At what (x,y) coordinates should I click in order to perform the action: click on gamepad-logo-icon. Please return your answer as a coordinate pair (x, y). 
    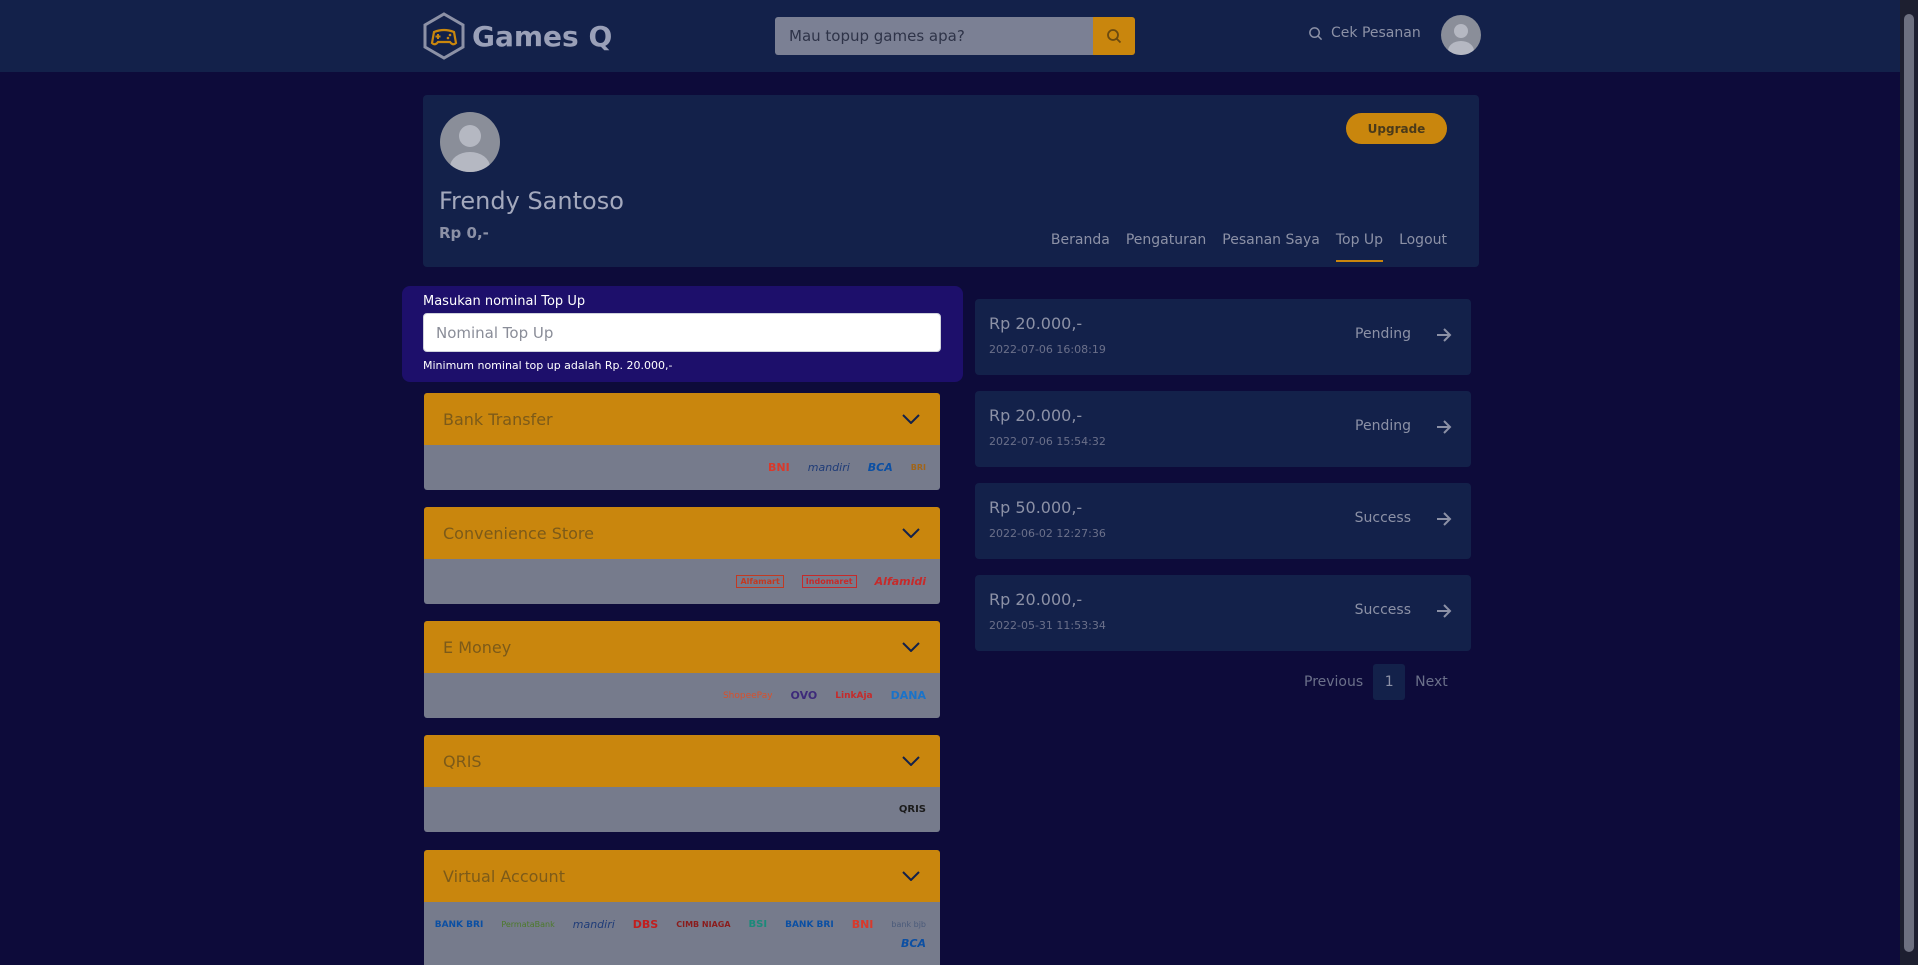
    Looking at the image, I should click on (444, 36).